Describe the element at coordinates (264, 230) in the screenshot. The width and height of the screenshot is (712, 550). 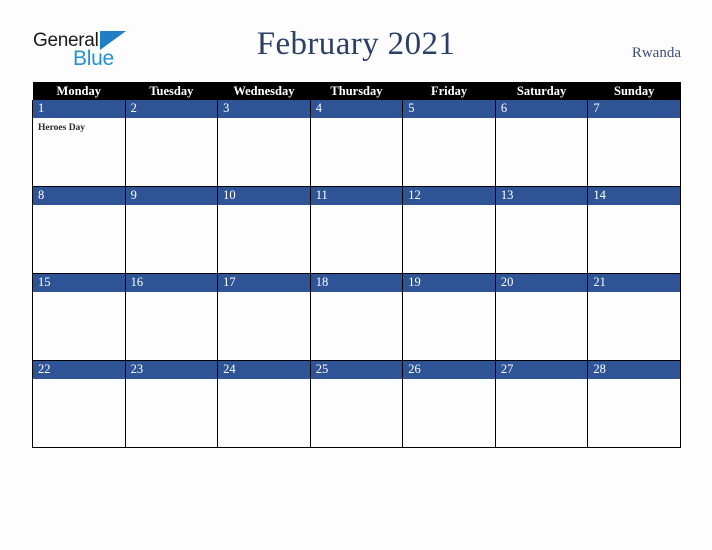
I see `calendar-day-cell: 10` at that location.